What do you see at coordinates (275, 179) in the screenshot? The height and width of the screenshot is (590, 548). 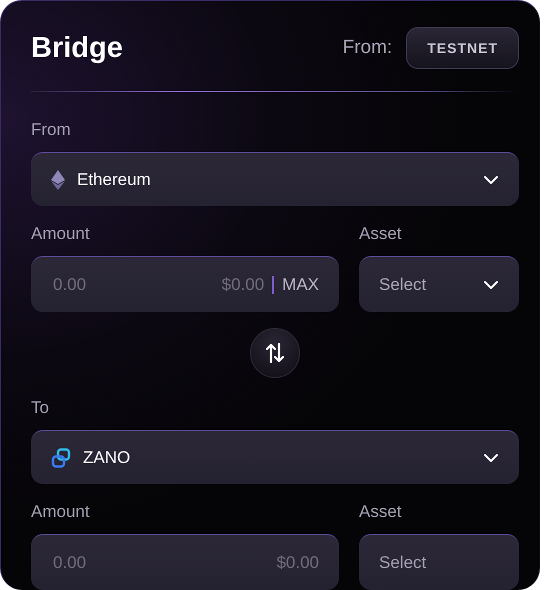 I see `network-select: Ethereum` at bounding box center [275, 179].